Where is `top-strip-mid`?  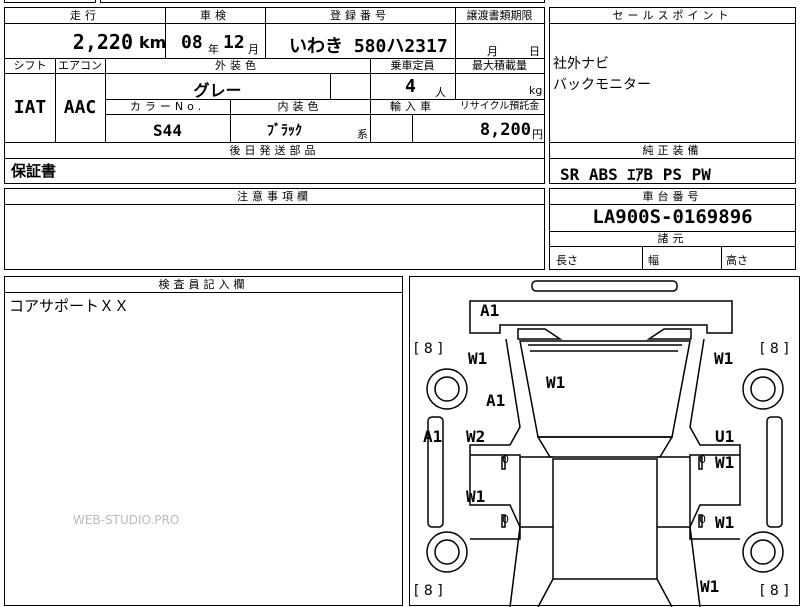 top-strip-mid is located at coordinates (322, 1).